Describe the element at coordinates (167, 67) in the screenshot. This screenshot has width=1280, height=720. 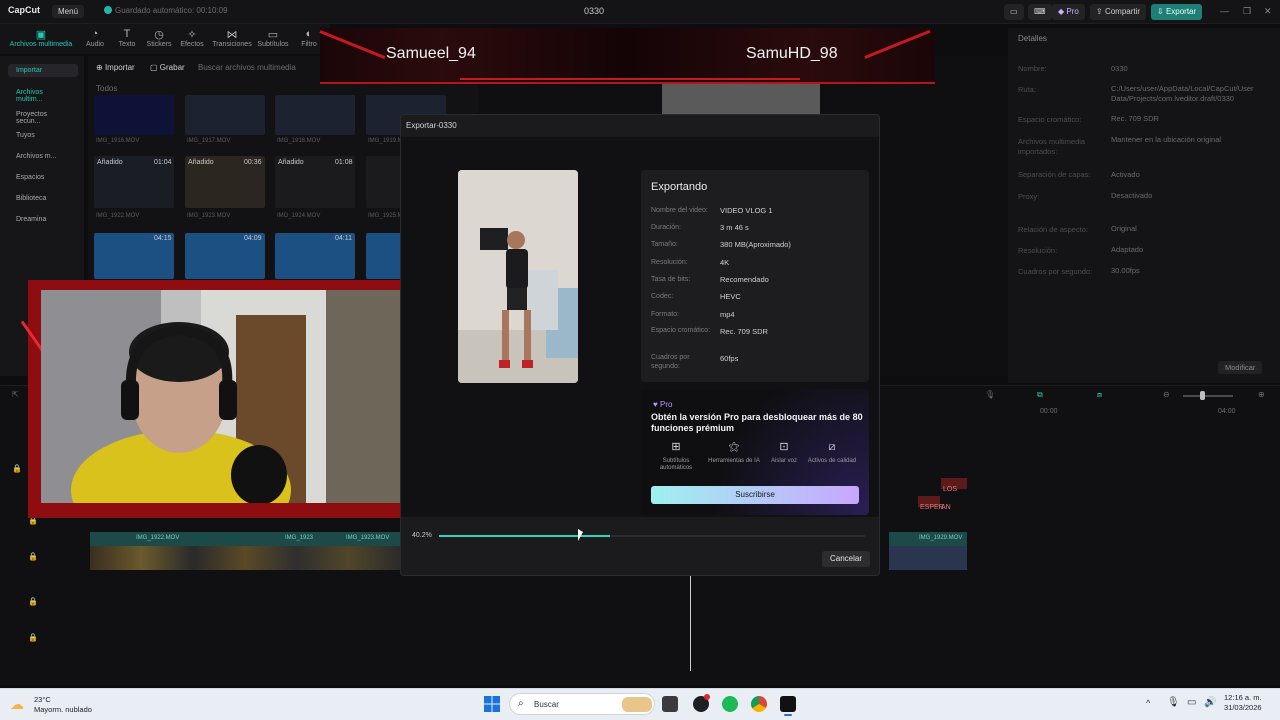
I see `record-button: ▢ Grabar` at that location.